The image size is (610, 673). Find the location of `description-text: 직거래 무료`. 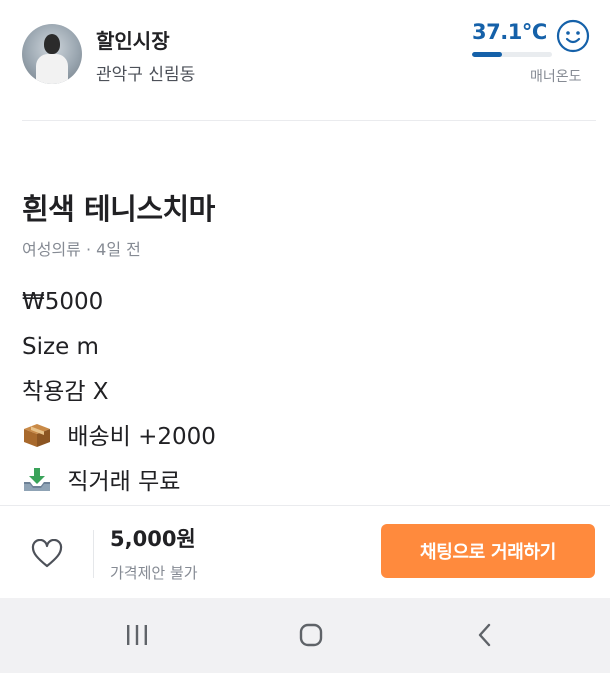

description-text: 직거래 무료 is located at coordinates (124, 482).